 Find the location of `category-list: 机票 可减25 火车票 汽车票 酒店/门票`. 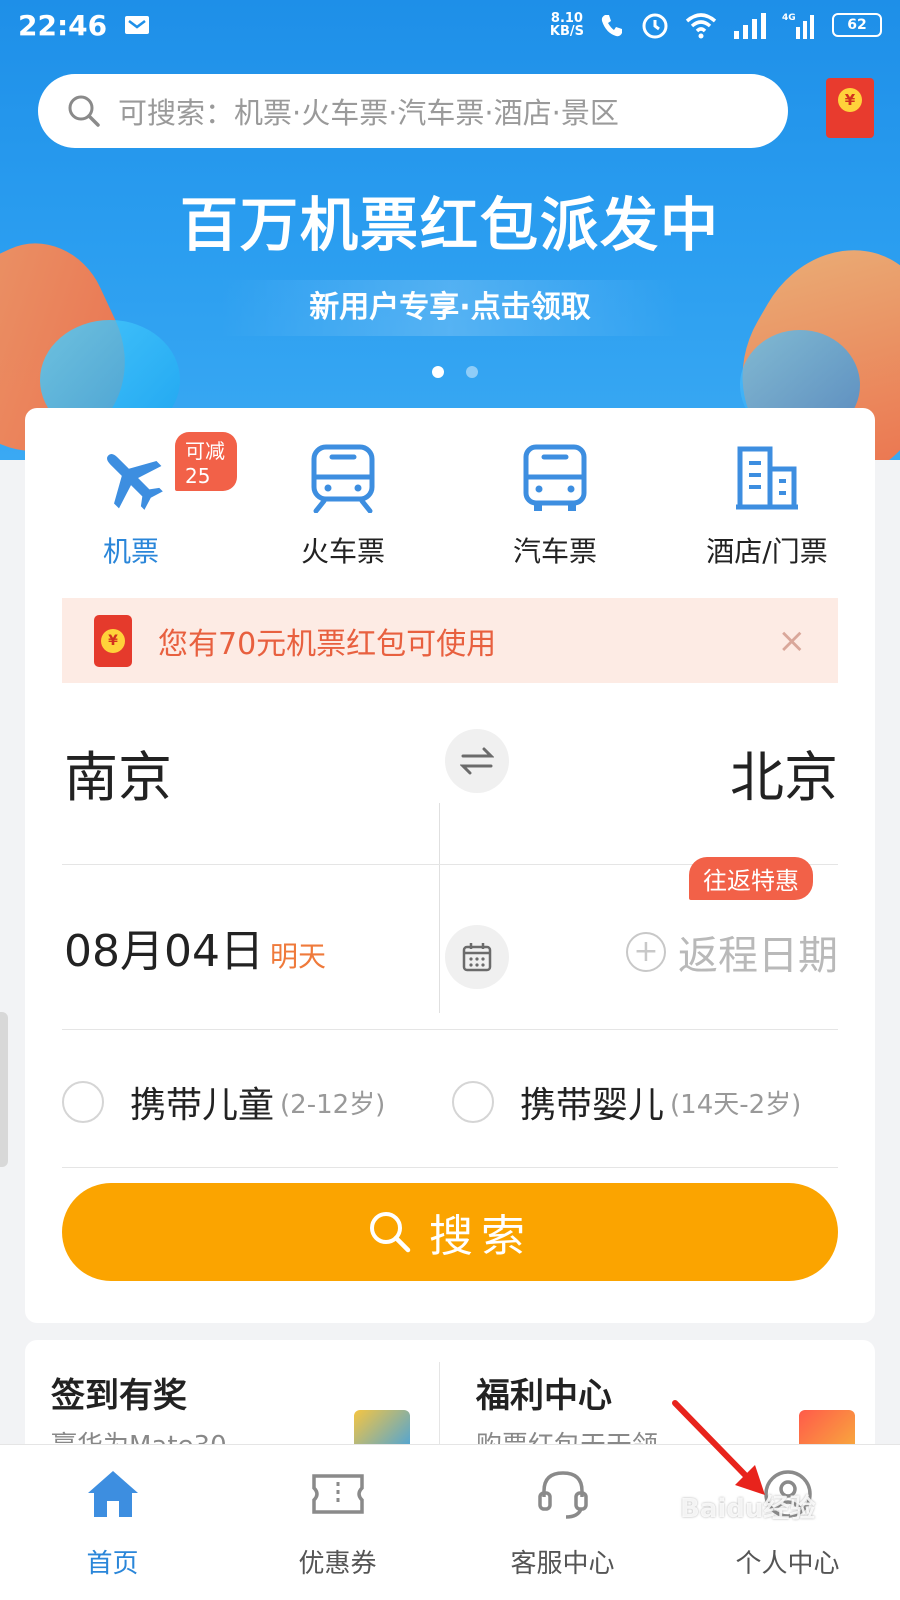

category-list: 机票 可减25 火车票 汽车票 酒店/门票 is located at coordinates (450, 493).